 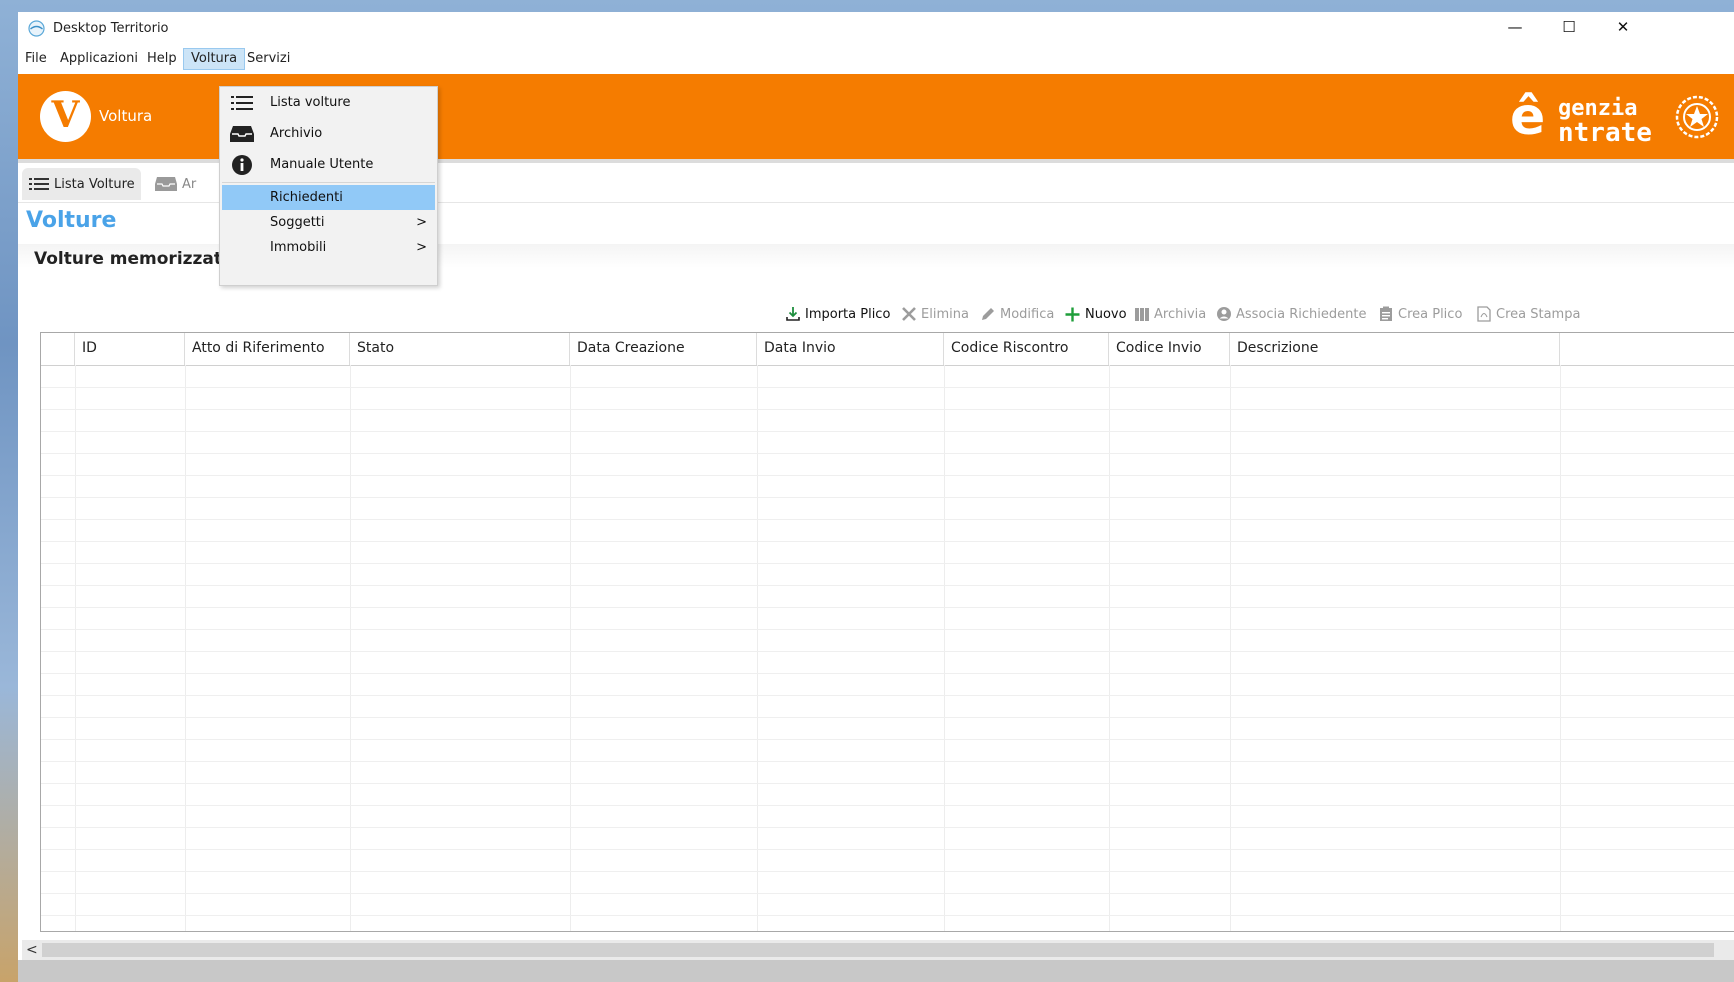 What do you see at coordinates (130, 349) in the screenshot?
I see `column-header-id: ID` at bounding box center [130, 349].